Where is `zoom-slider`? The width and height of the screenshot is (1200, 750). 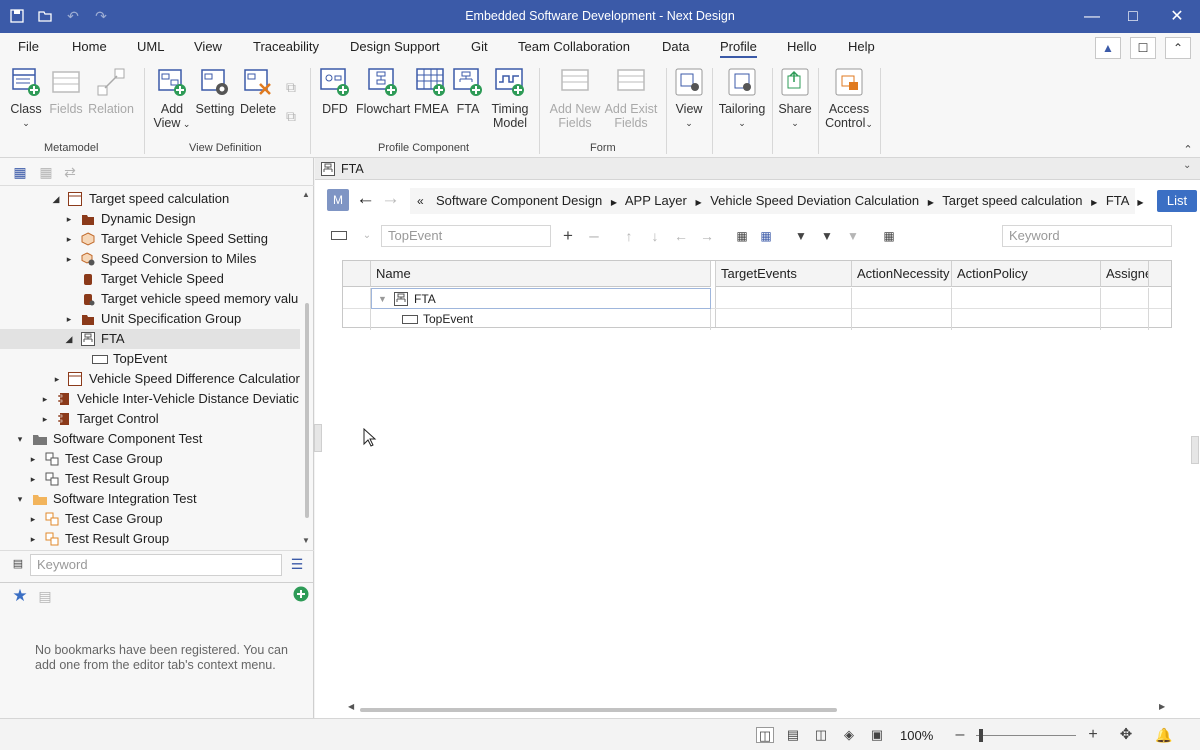
zoom-slider is located at coordinates (1026, 735).